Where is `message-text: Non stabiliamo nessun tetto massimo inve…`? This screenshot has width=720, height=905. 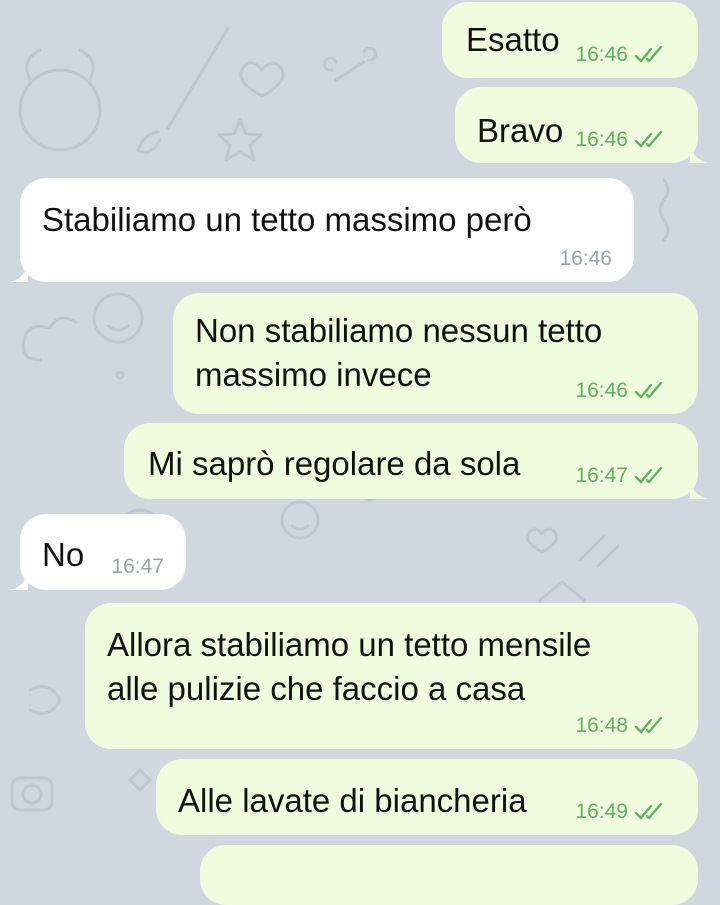 message-text: Non stabiliamo nessun tetto massimo inve… is located at coordinates (399, 352).